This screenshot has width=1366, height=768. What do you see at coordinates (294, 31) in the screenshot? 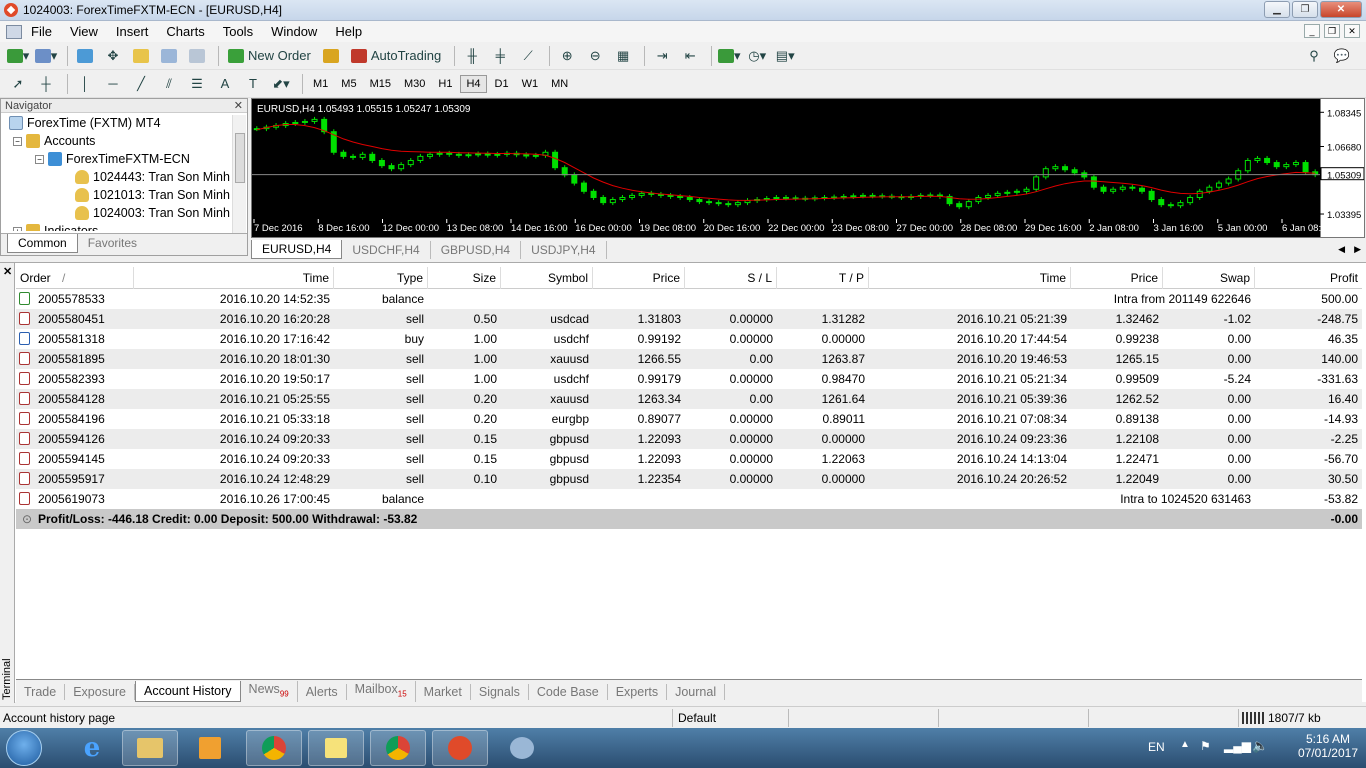
I see `menu-window: Window` at bounding box center [294, 31].